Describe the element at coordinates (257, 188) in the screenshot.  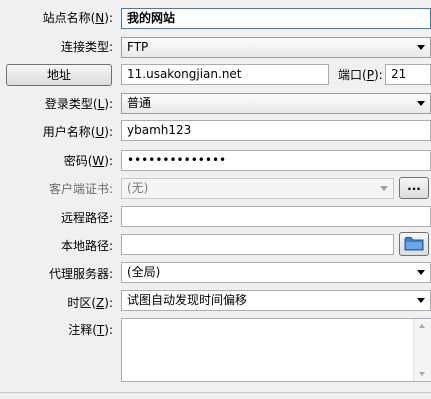
I see `client-cert-select: (无)` at that location.